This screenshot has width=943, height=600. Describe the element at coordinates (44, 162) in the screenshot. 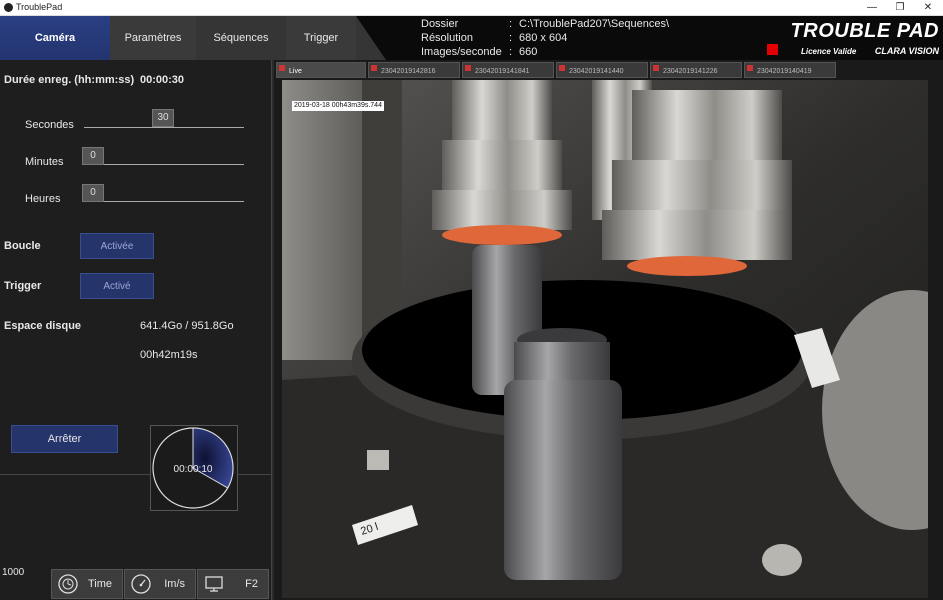

I see `minutes-label: Minutes` at that location.